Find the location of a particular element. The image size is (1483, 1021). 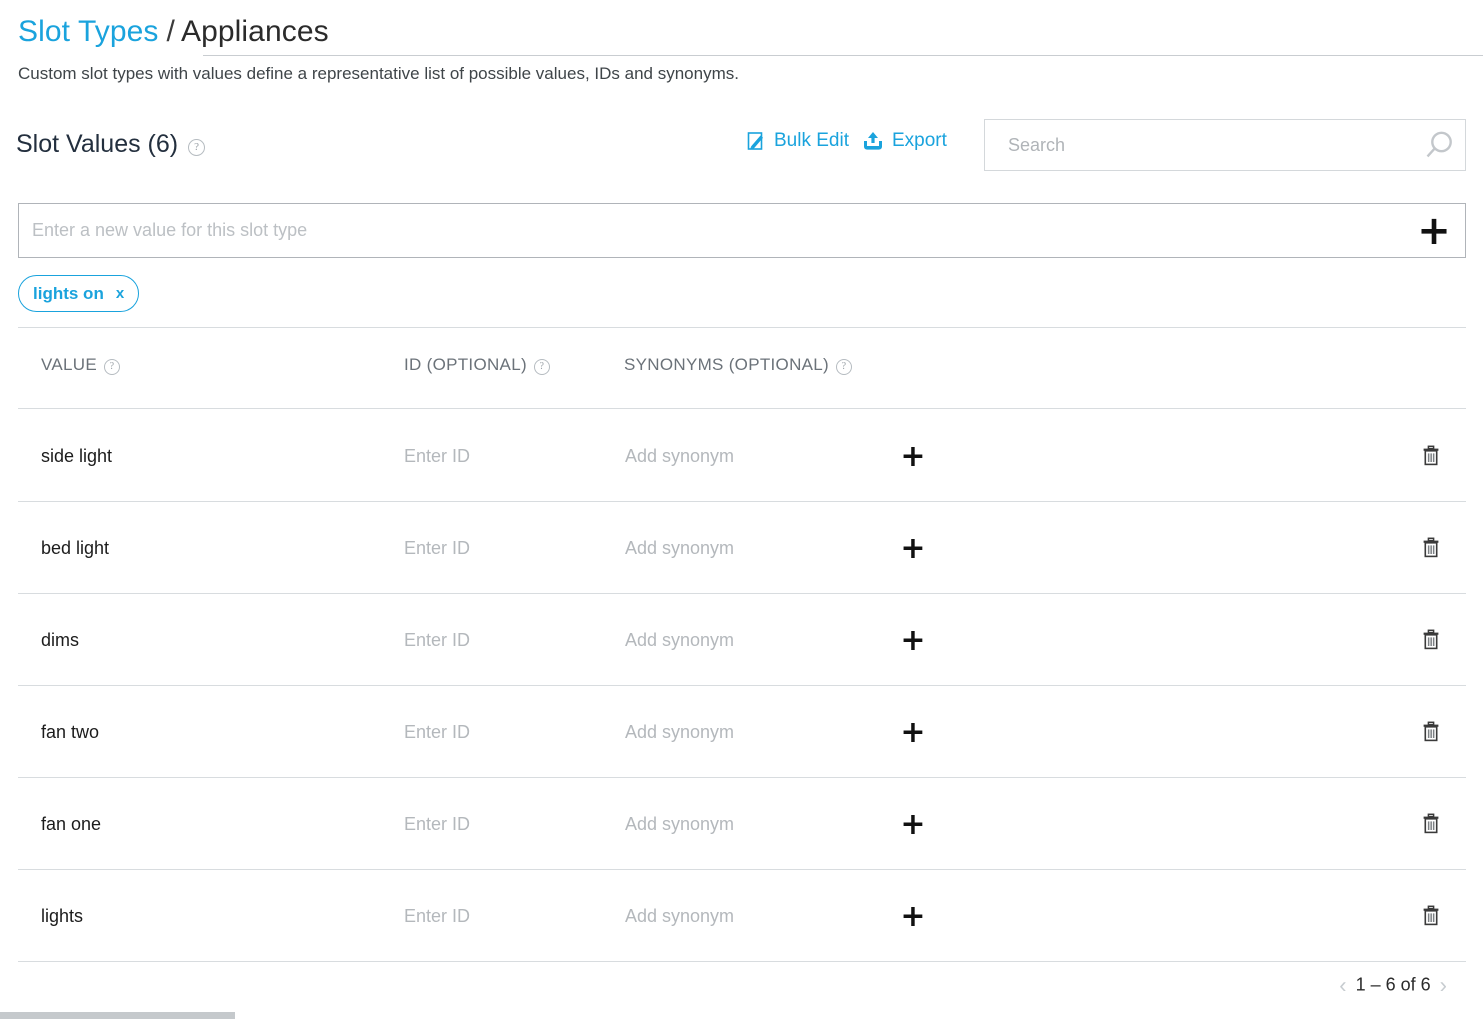

column-header-id: ID (OPTIONAL)? is located at coordinates (477, 365).